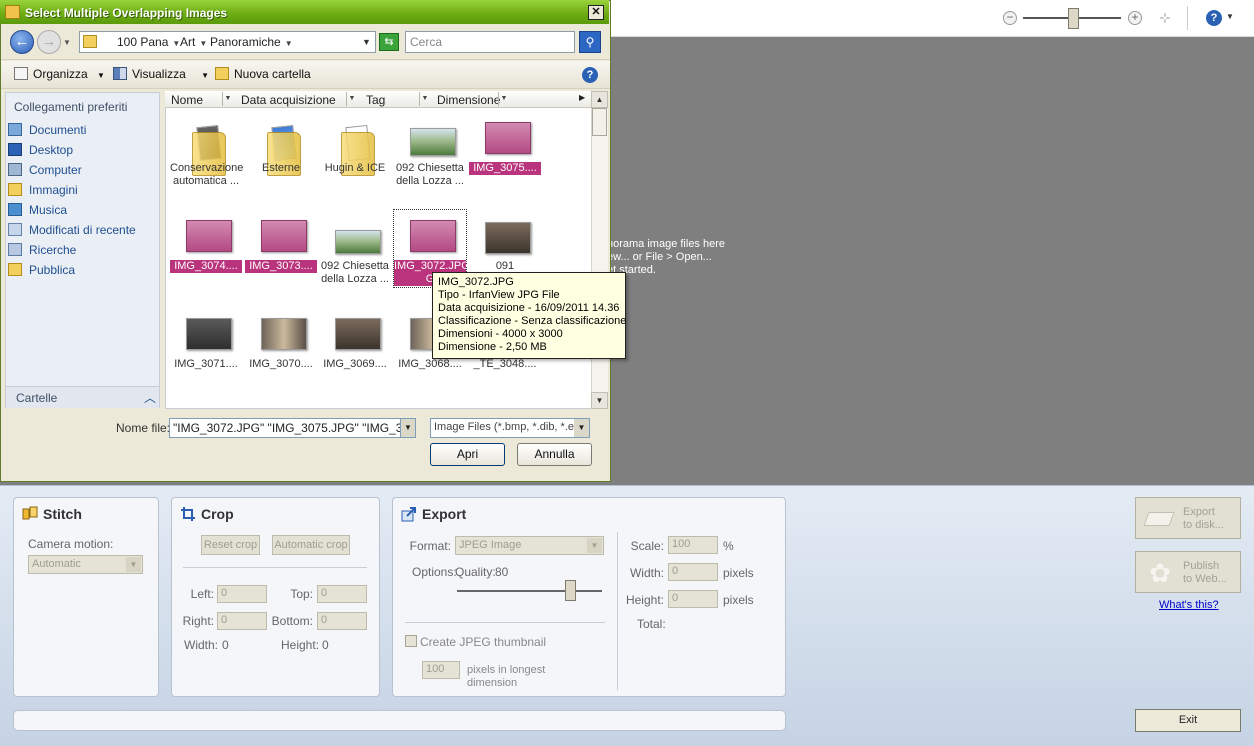 Image resolution: width=1254 pixels, height=746 pixels. What do you see at coordinates (389, 42) in the screenshot?
I see `refresh-icon: ⇆` at bounding box center [389, 42].